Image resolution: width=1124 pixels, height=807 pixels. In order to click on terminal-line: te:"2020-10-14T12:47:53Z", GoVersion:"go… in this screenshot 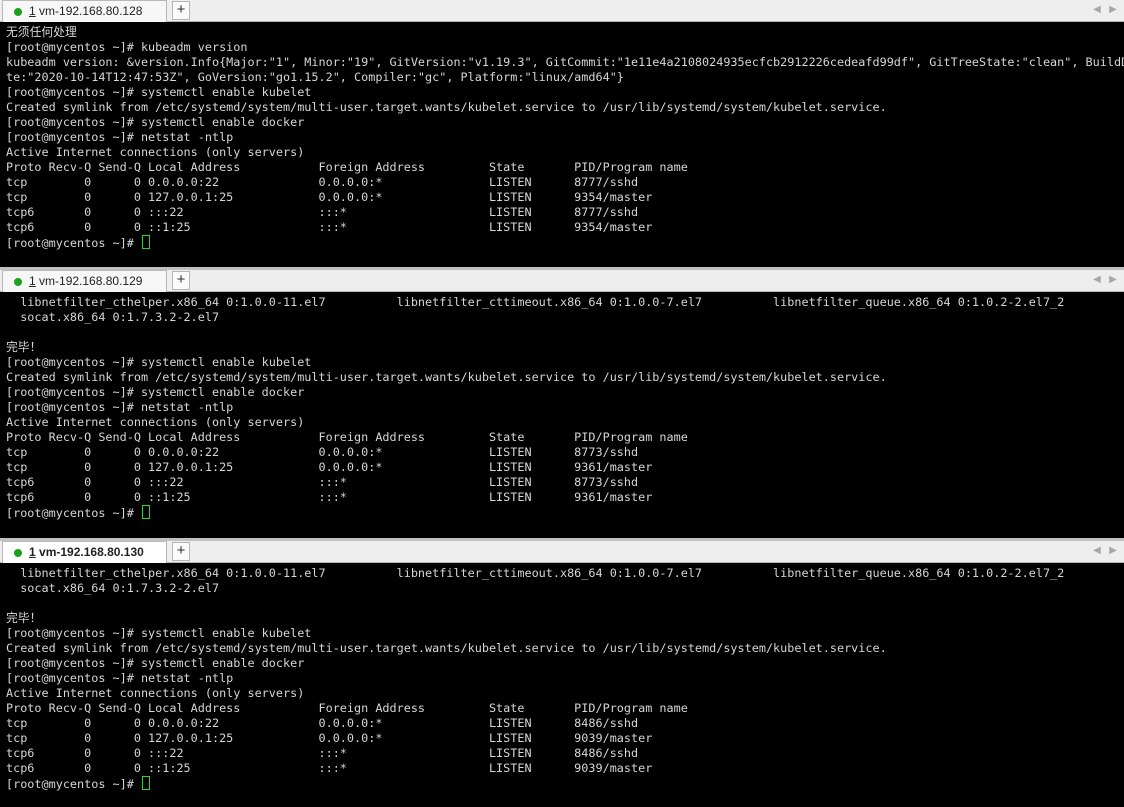, I will do `click(315, 77)`.